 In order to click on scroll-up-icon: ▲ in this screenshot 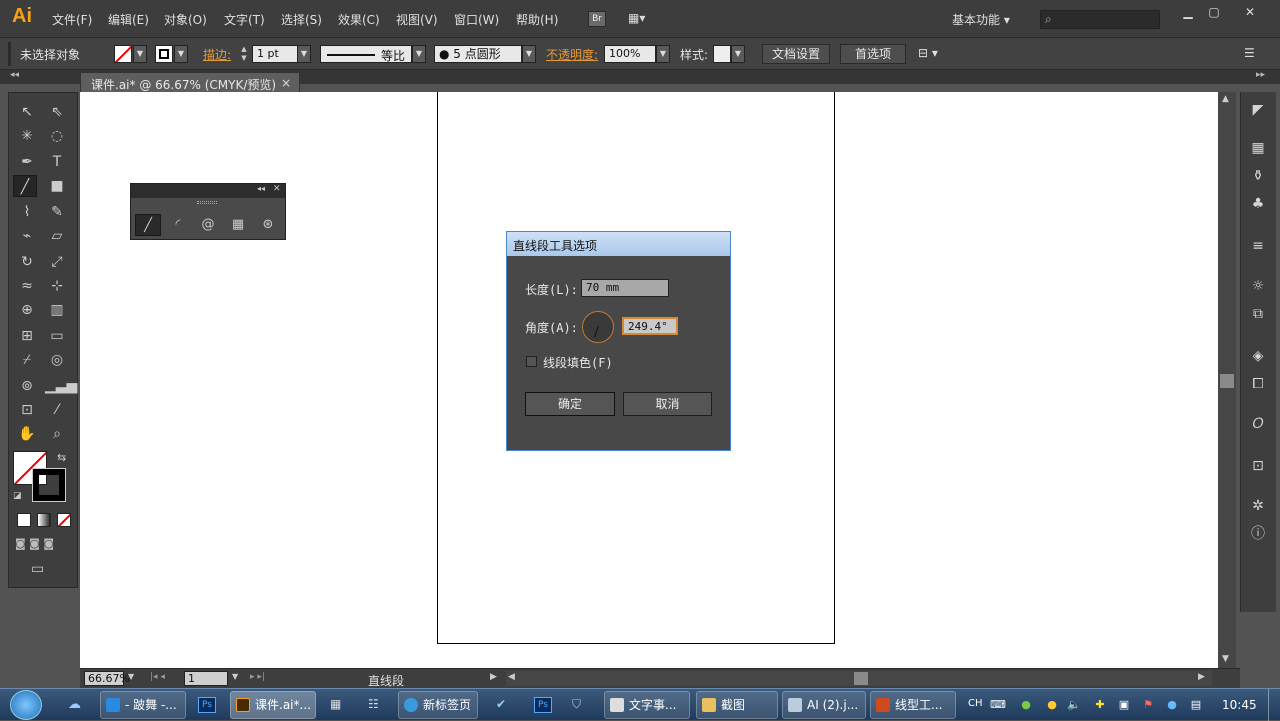, I will do `click(1225, 99)`.